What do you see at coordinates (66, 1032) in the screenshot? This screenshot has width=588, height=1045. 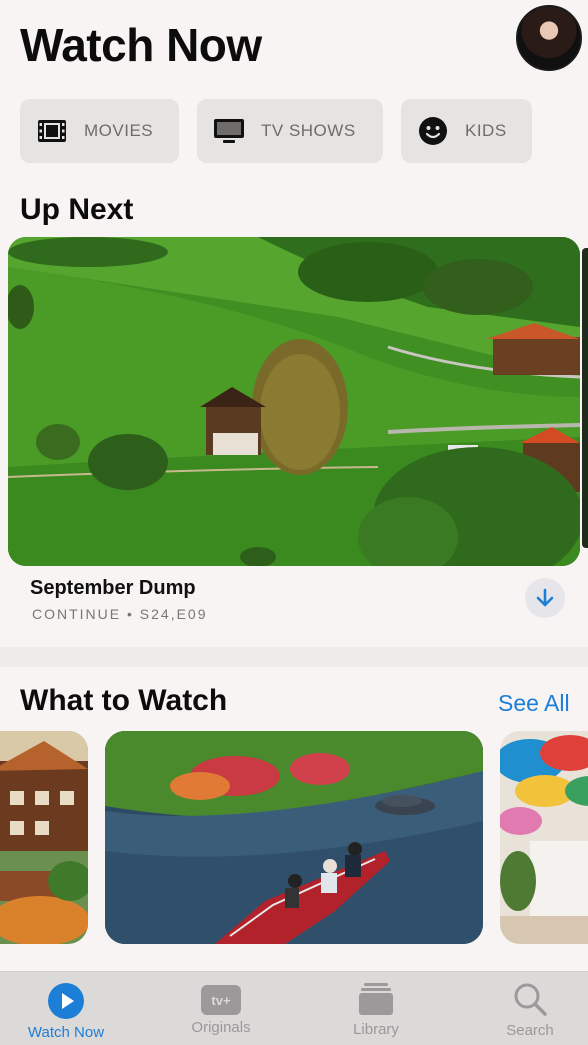 I see `tab-watch-now-label: Watch Now` at bounding box center [66, 1032].